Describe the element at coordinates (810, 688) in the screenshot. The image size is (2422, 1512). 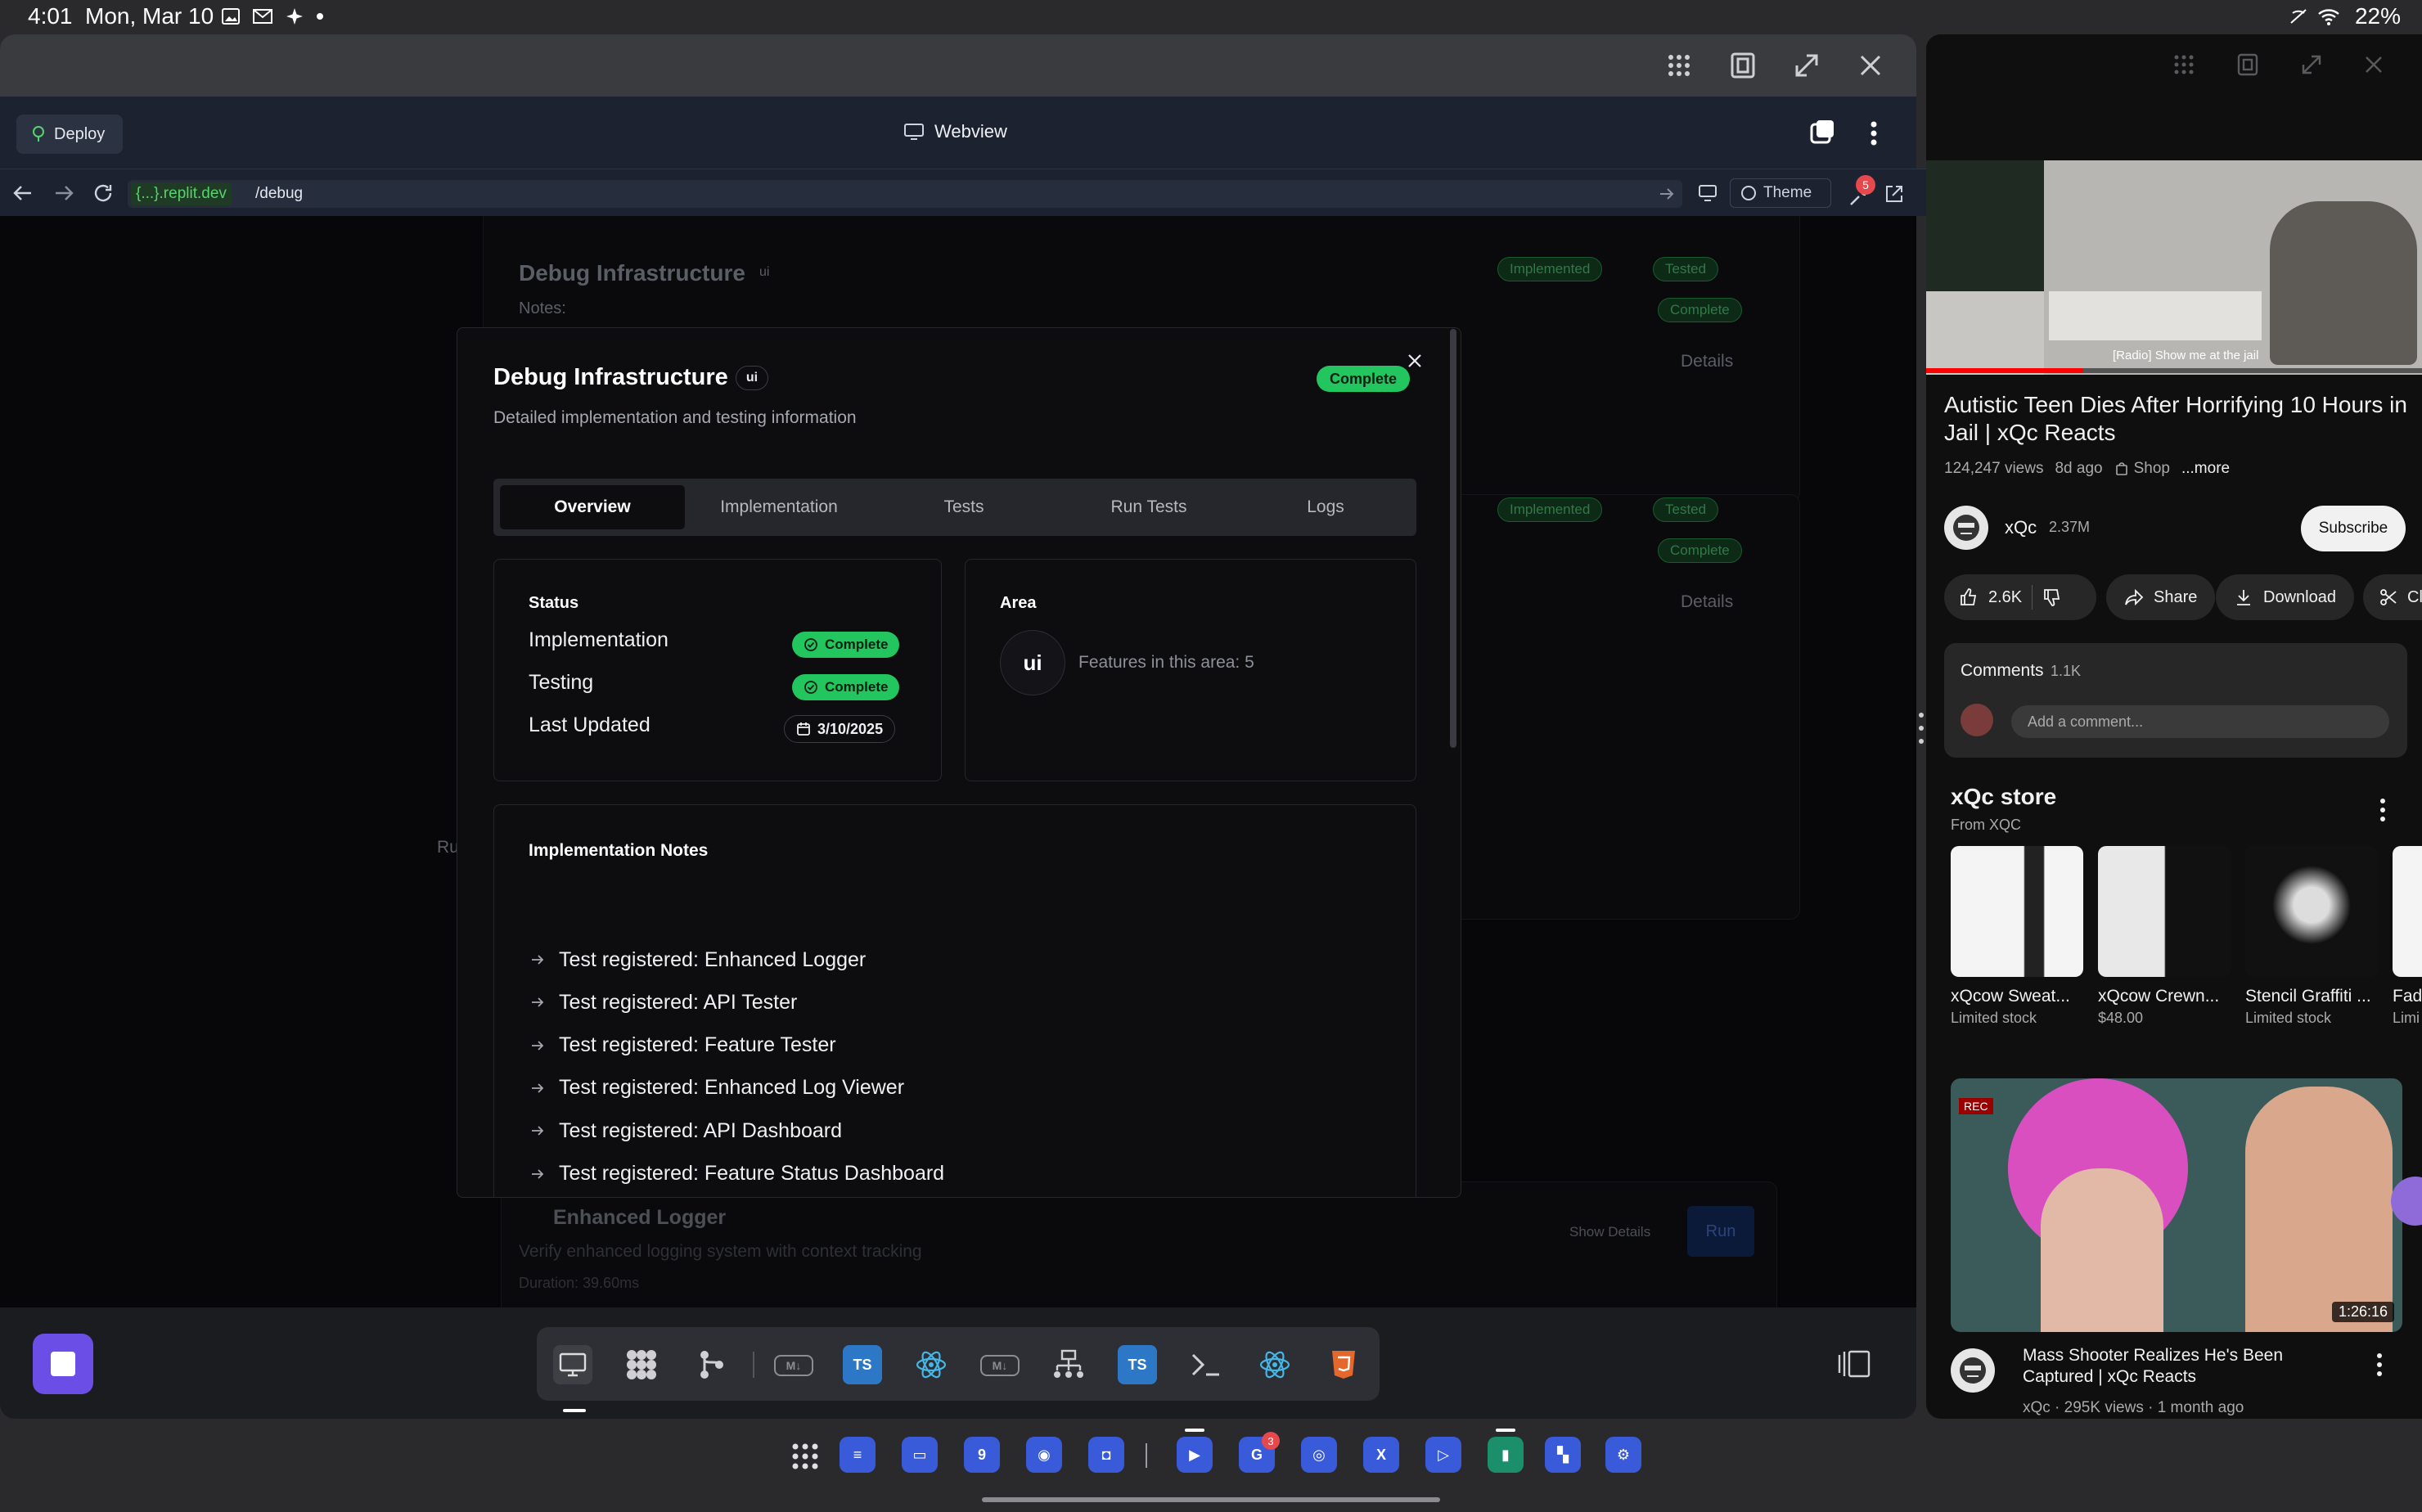
I see `check-circle-icon` at that location.